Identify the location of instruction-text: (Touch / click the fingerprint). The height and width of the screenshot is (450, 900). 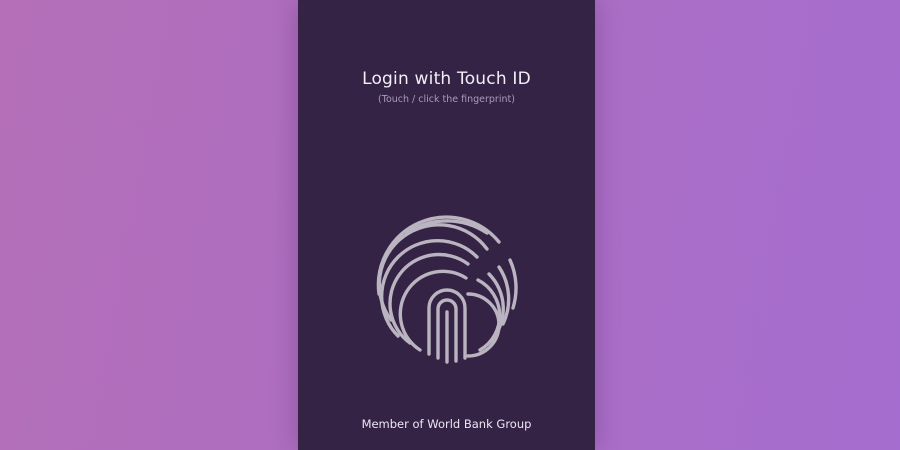
(446, 99).